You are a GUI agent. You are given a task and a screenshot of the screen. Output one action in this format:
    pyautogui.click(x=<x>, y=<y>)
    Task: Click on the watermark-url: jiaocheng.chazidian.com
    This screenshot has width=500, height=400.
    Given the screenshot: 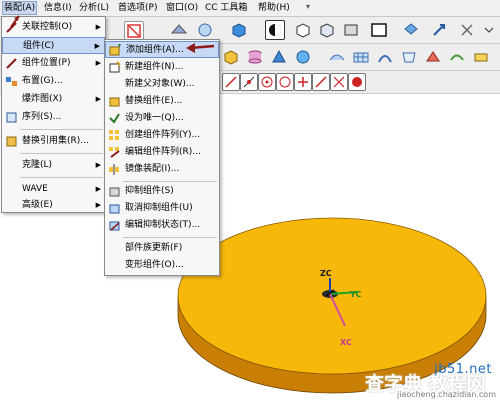 What is the action you would take?
    pyautogui.click(x=446, y=394)
    